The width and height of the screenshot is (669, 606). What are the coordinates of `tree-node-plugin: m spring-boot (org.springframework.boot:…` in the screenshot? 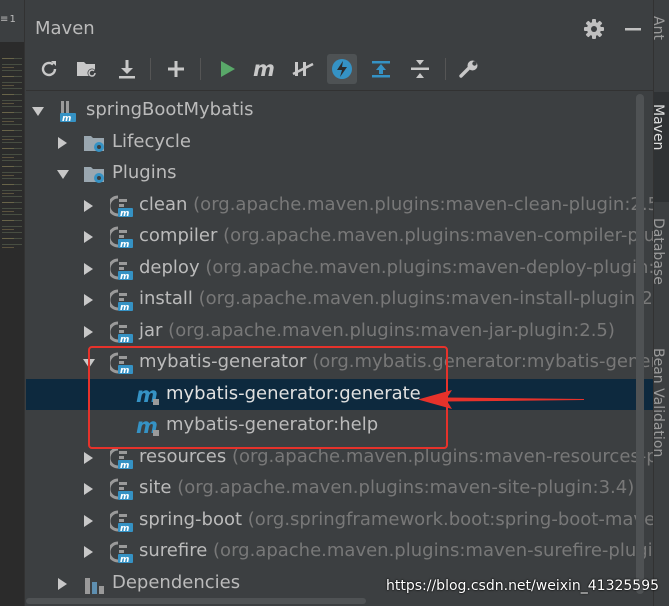 It's located at (346, 520).